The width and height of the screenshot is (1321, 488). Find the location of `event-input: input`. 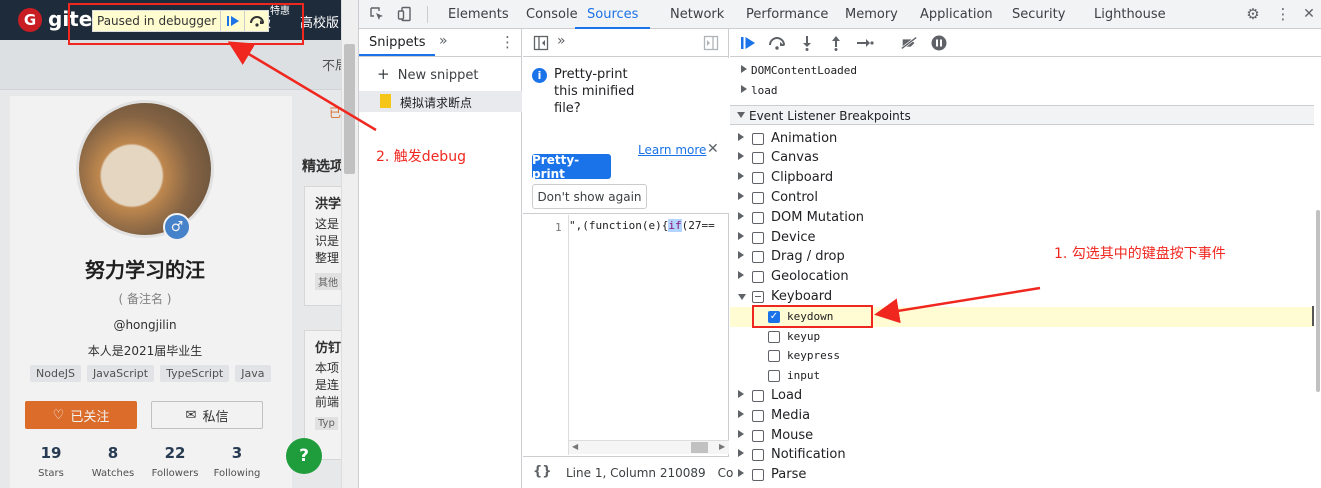

event-input: input is located at coordinates (1022, 376).